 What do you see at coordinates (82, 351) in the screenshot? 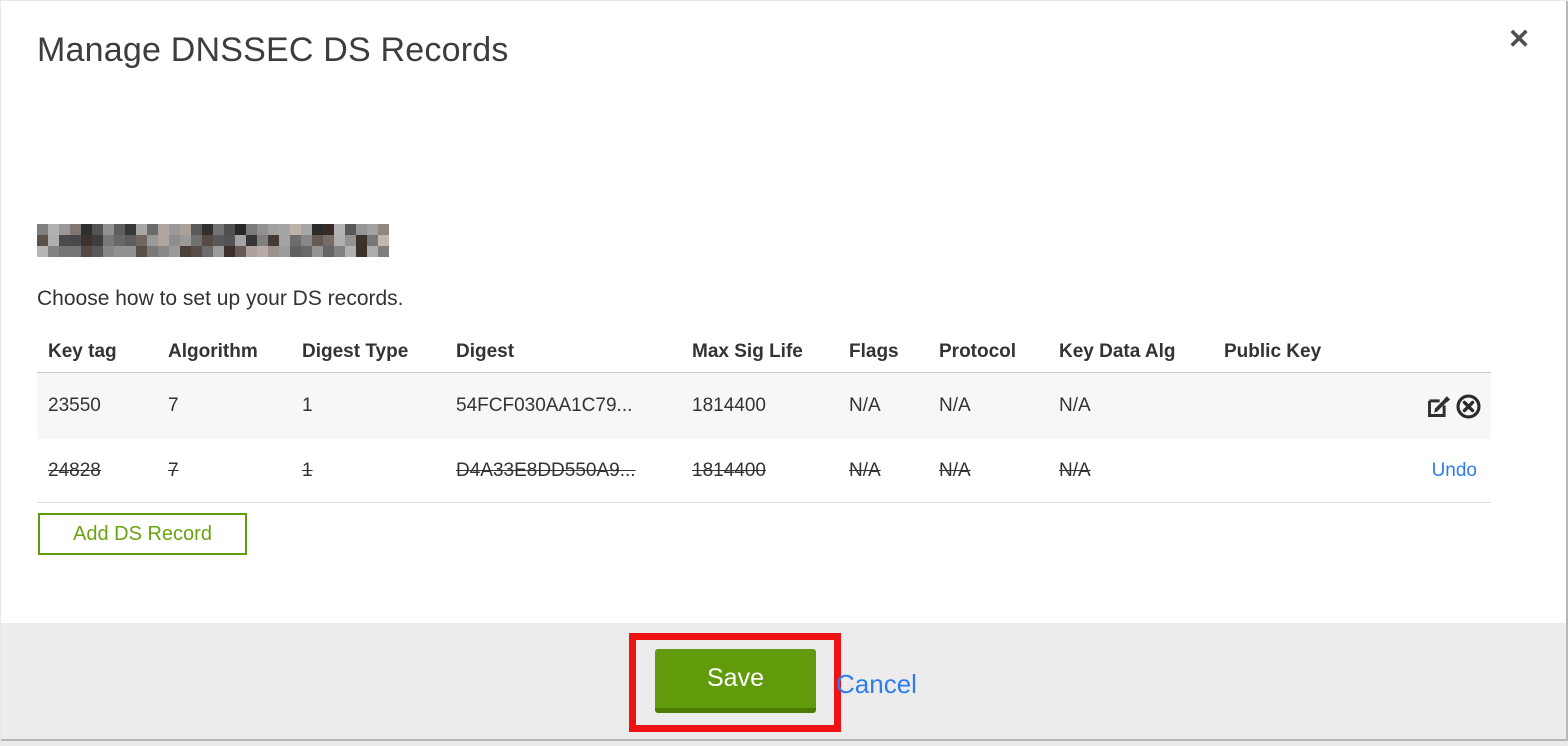
I see `column-header-key-tag: Key tag` at bounding box center [82, 351].